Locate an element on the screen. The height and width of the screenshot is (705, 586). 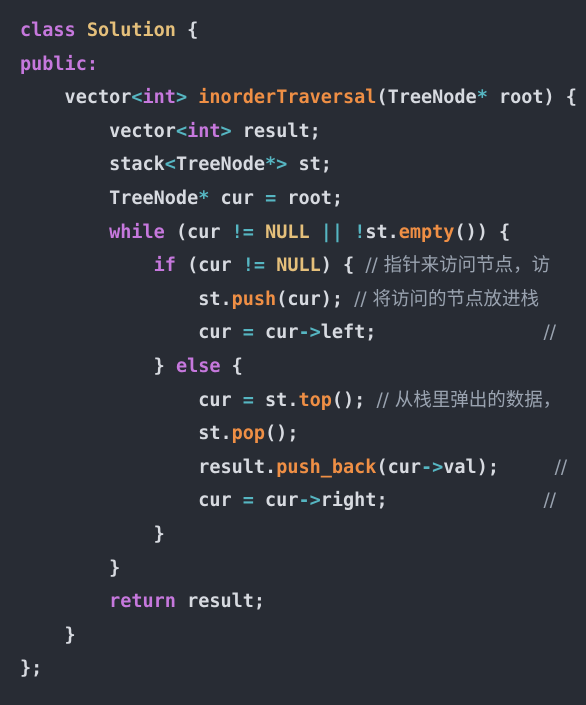
code-line: }; is located at coordinates (298, 669).